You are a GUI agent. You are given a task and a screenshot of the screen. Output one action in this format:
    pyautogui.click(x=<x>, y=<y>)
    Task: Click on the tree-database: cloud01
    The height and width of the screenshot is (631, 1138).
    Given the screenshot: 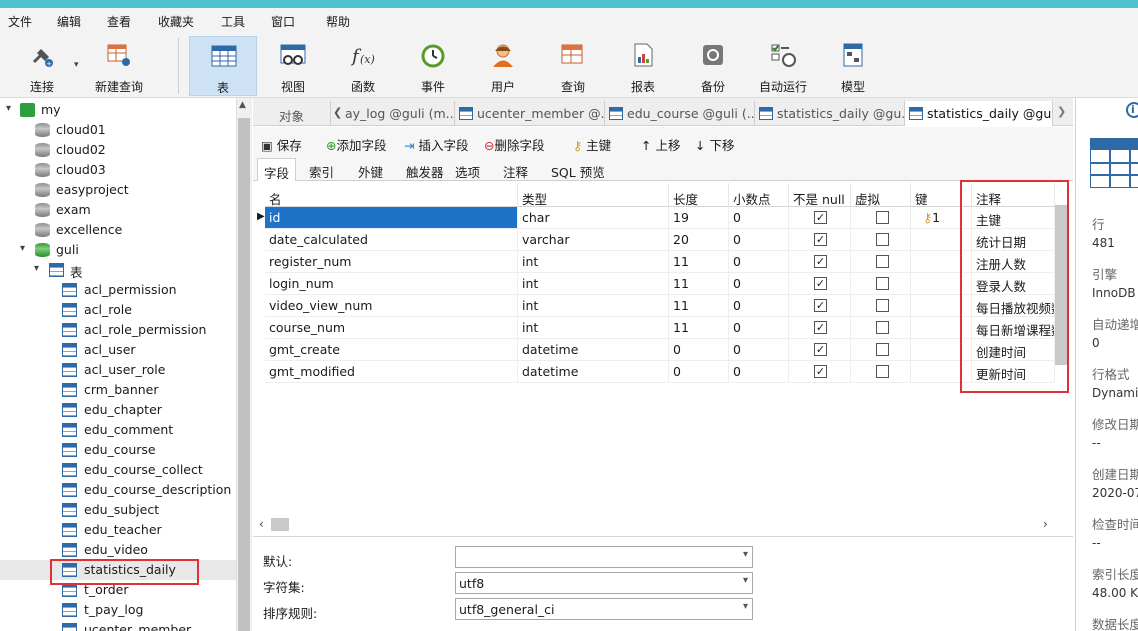 What is the action you would take?
    pyautogui.click(x=118, y=130)
    